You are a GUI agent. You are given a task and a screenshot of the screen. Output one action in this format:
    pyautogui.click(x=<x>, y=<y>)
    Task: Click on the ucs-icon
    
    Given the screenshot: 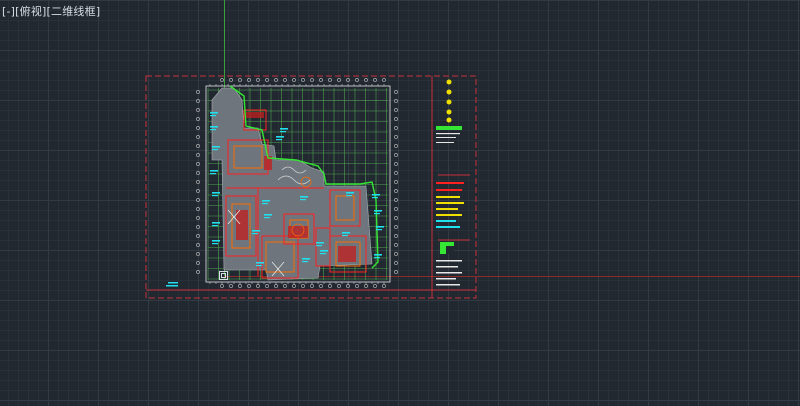 What is the action you would take?
    pyautogui.click(x=223, y=275)
    